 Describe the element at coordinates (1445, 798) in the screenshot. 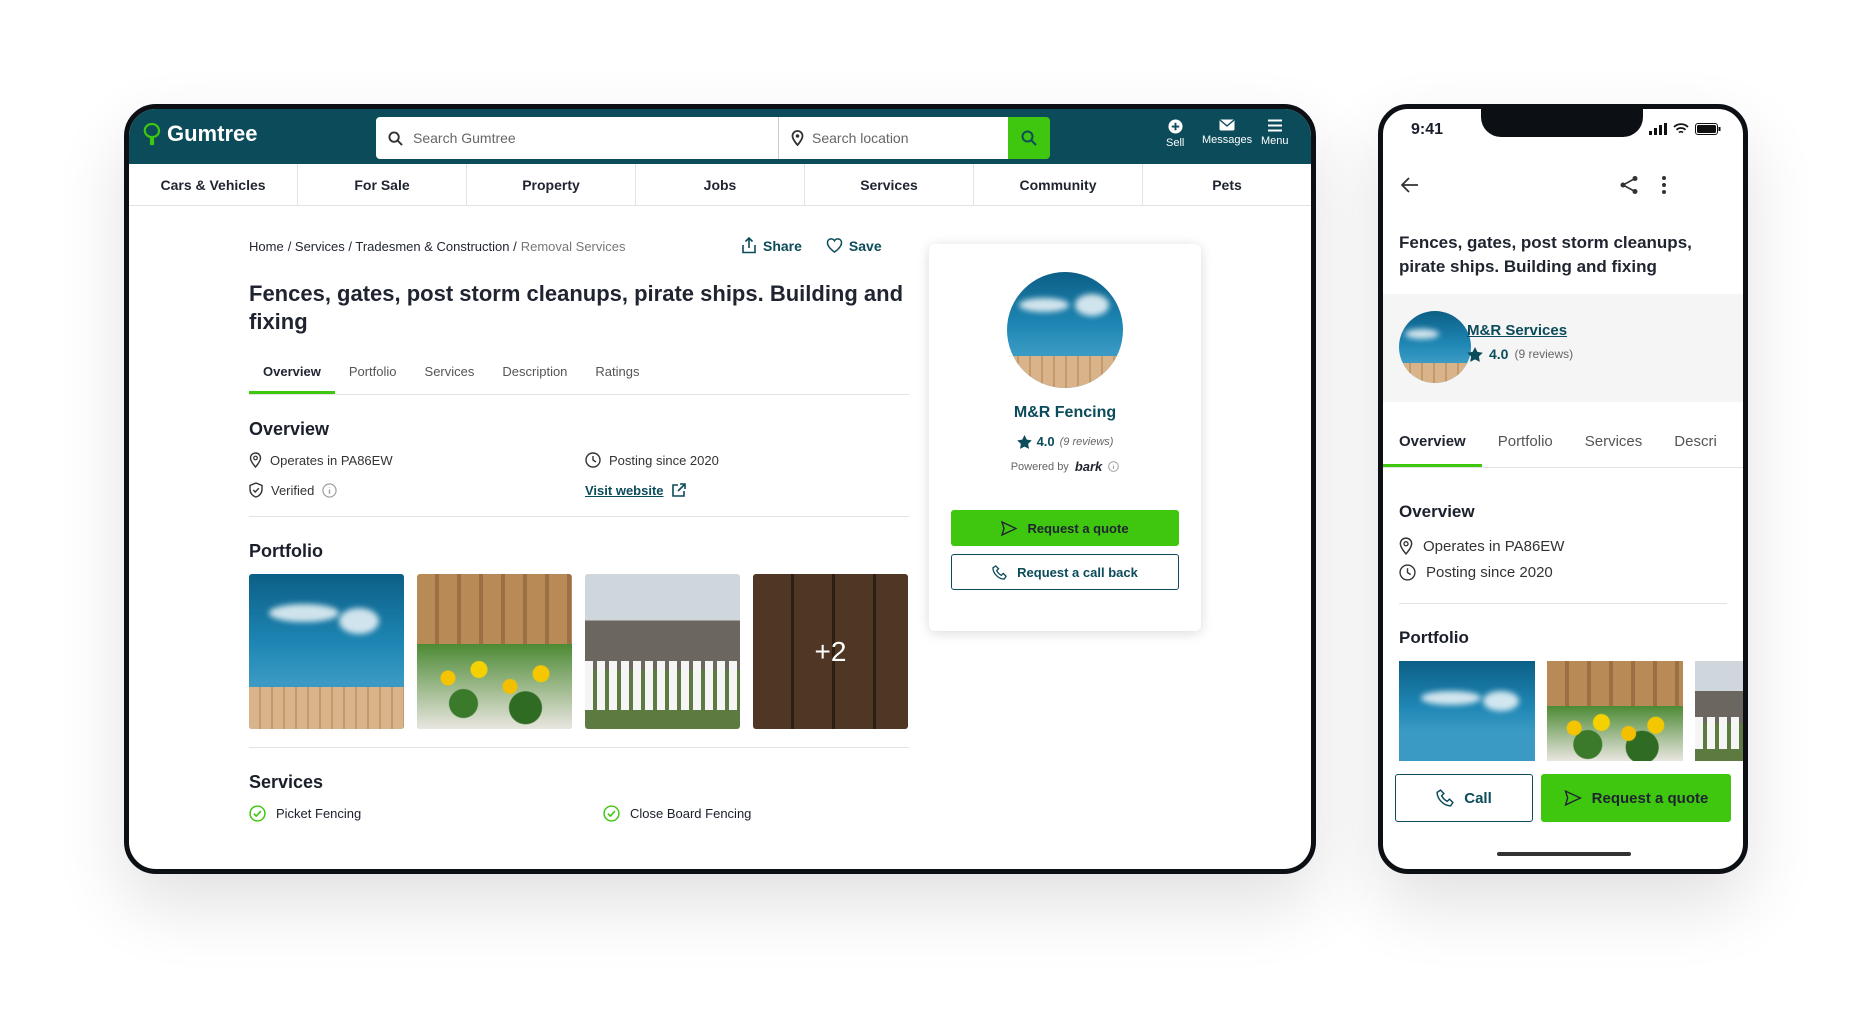

I see `phone-icon` at that location.